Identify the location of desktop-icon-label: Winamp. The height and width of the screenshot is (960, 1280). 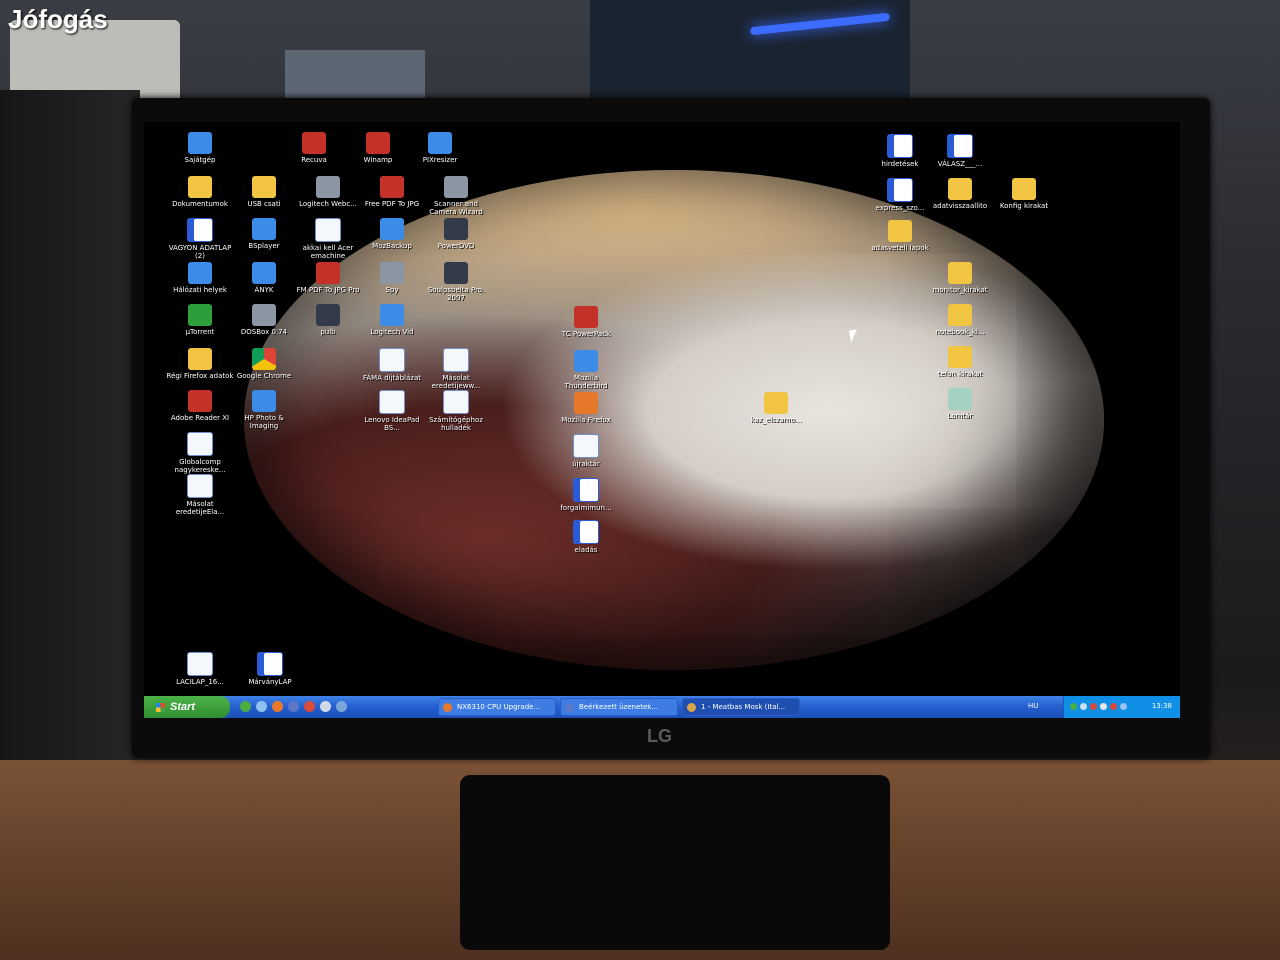
(378, 160).